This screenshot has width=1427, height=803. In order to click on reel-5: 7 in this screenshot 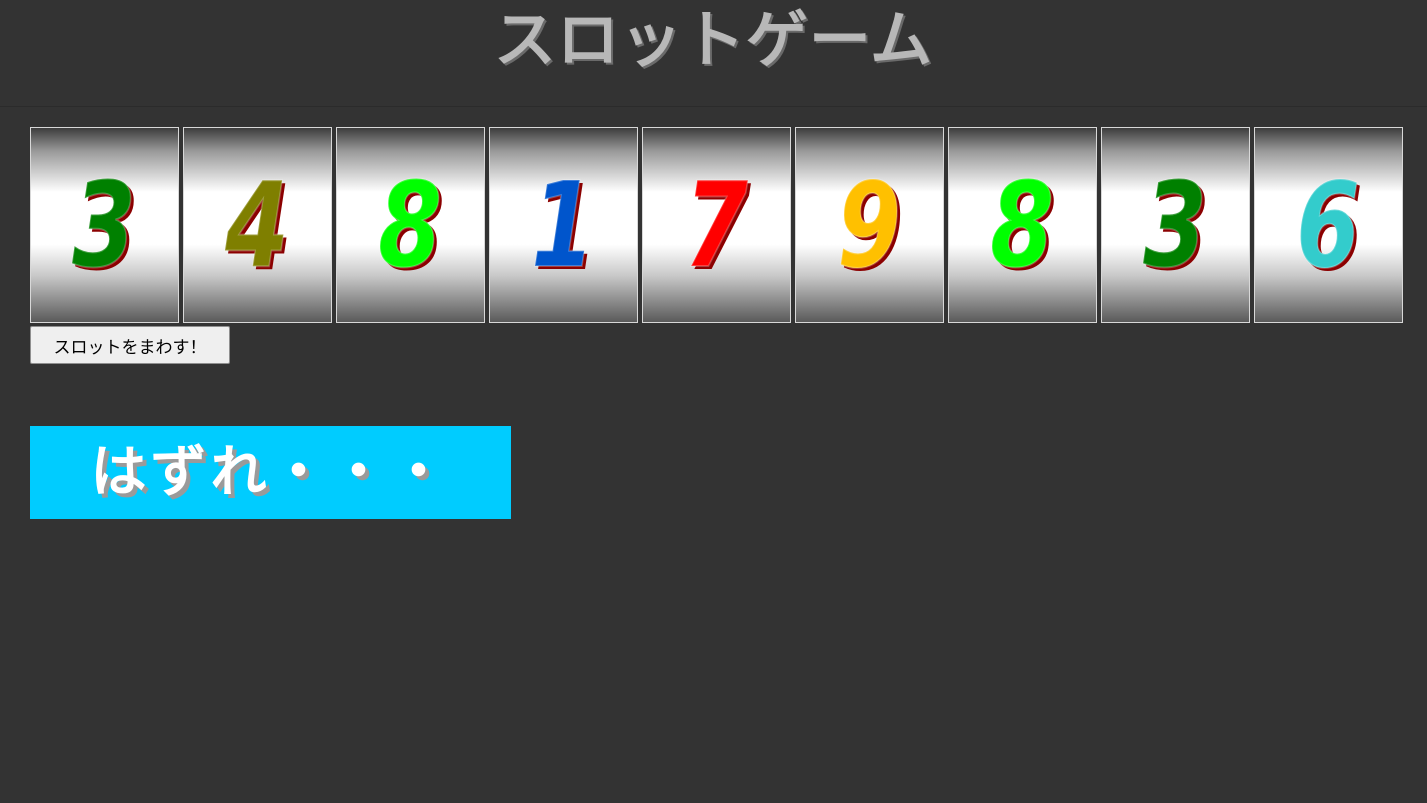, I will do `click(716, 225)`.